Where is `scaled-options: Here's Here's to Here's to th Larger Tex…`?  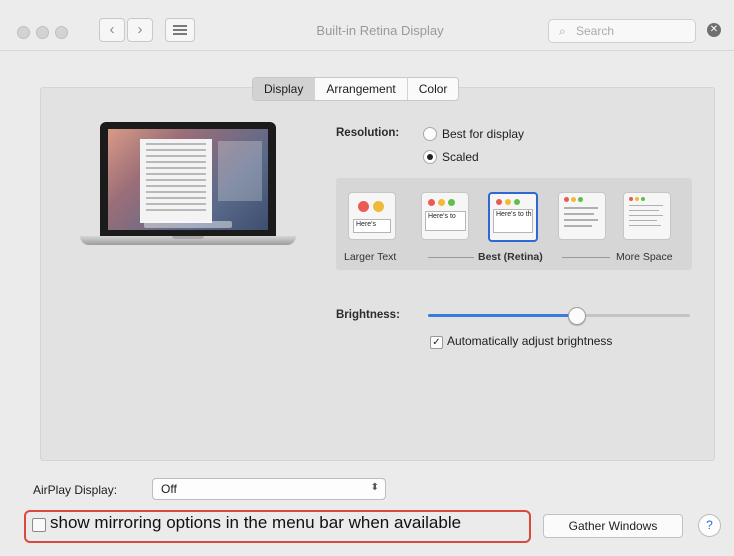 scaled-options: Here's Here's to Here's to th Larger Tex… is located at coordinates (514, 224).